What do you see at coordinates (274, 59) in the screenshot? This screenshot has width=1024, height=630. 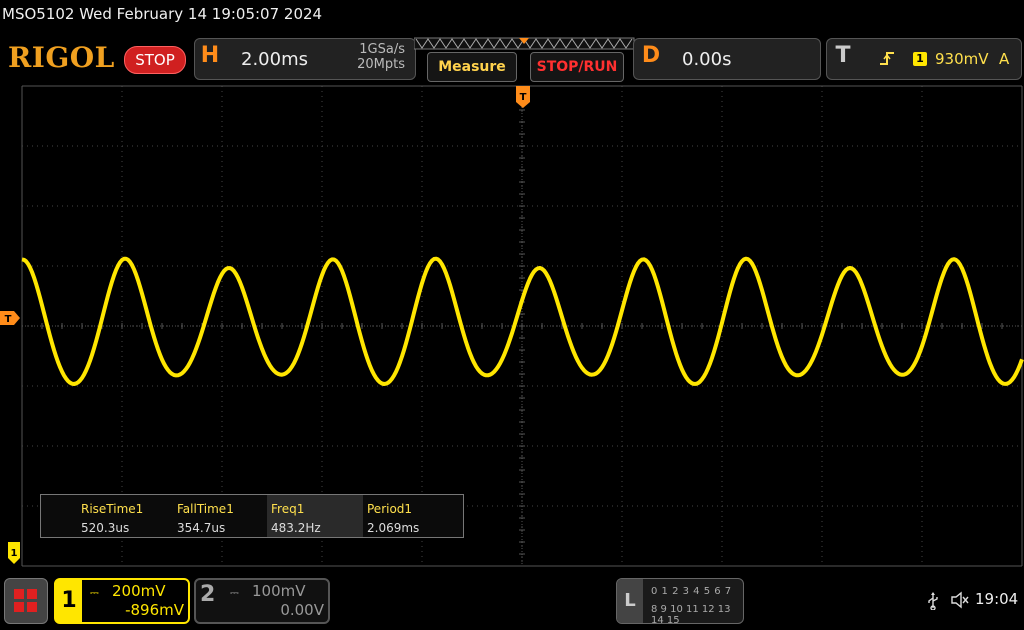 I see `timebase-value: 2.00ms` at bounding box center [274, 59].